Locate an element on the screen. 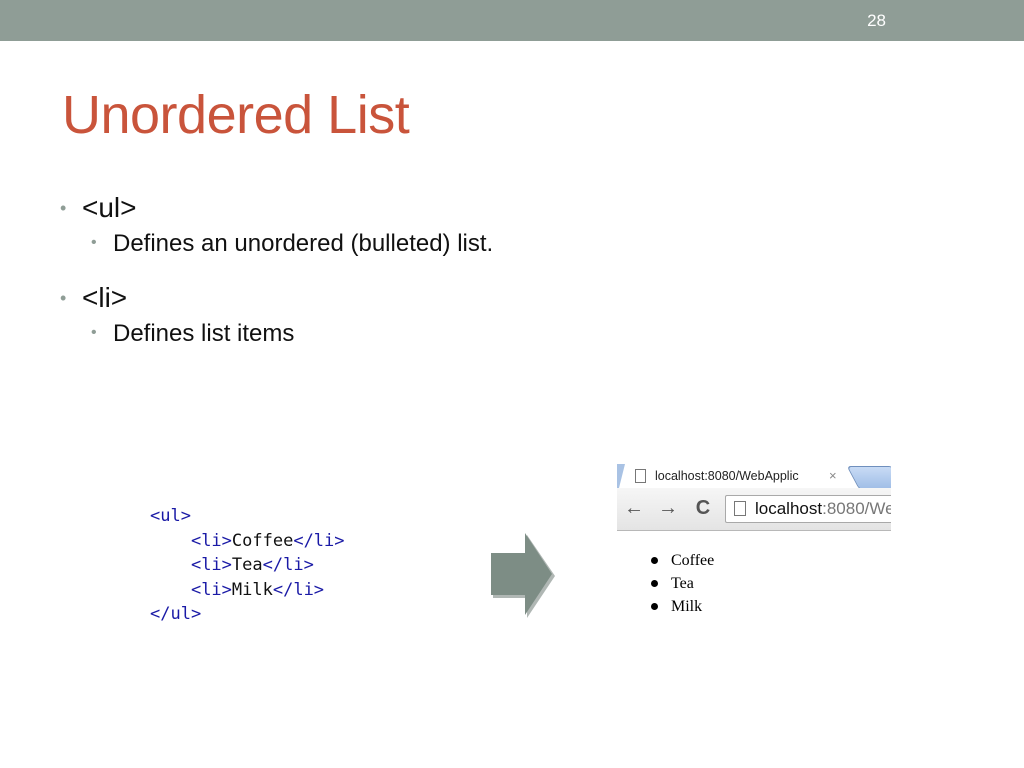 The image size is (1024, 768). back-arrow-icon: ← is located at coordinates (634, 508).